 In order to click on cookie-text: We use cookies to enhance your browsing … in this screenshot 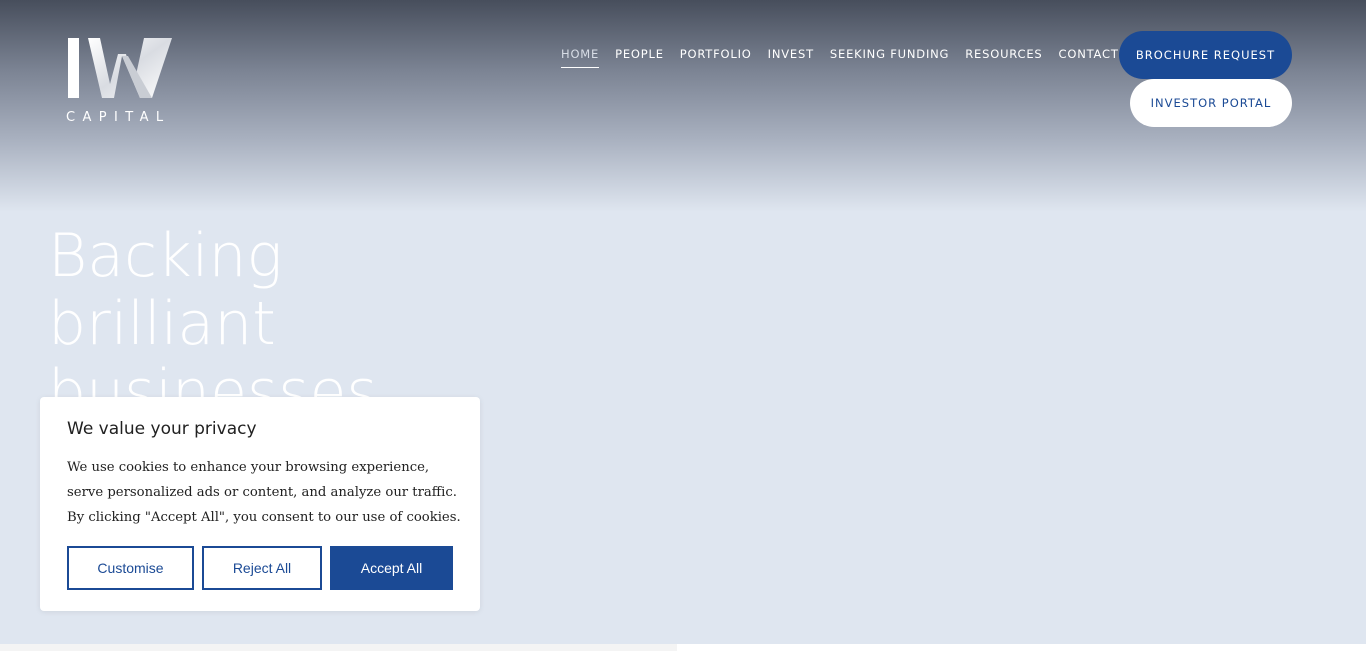, I will do `click(264, 492)`.